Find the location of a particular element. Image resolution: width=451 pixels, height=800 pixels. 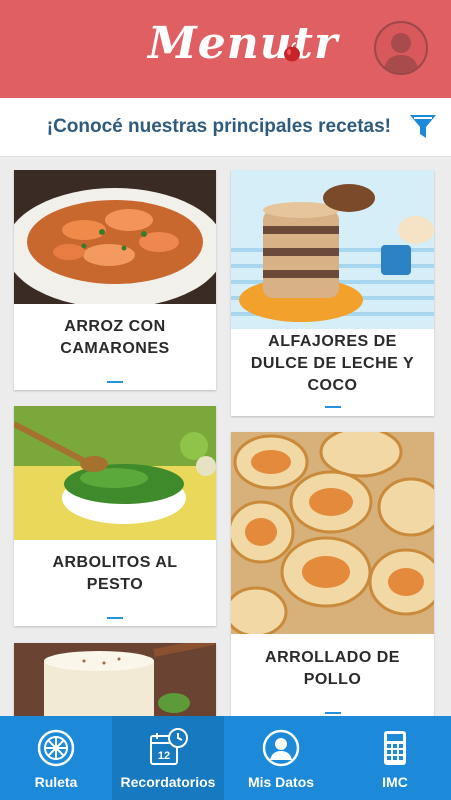

tab-recordatorios: 12 Recordatorios is located at coordinates (168, 758).